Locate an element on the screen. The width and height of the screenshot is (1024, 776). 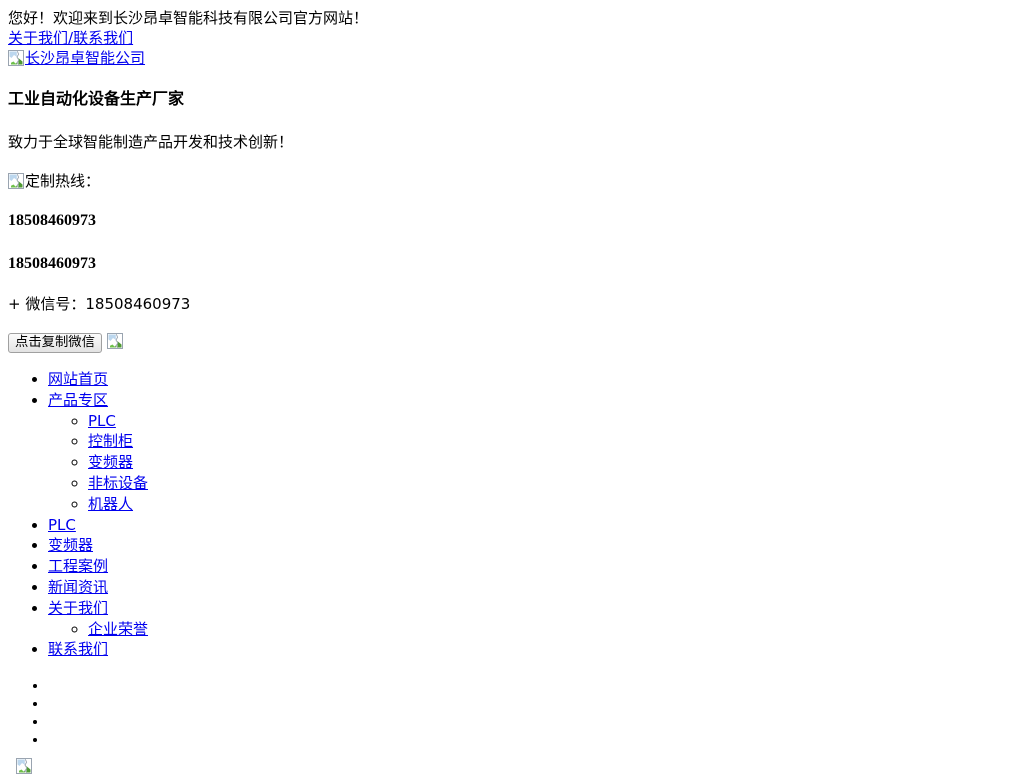
nav-item-contact: 联系我们 is located at coordinates (532, 649).